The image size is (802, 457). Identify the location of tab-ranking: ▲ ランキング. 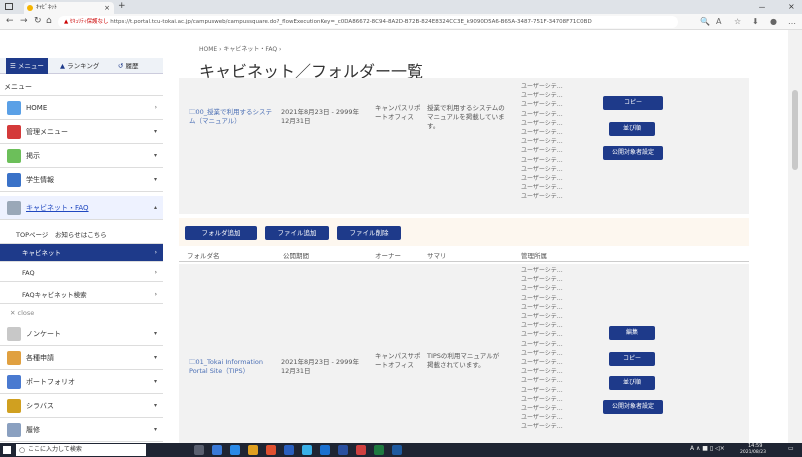
(79, 66).